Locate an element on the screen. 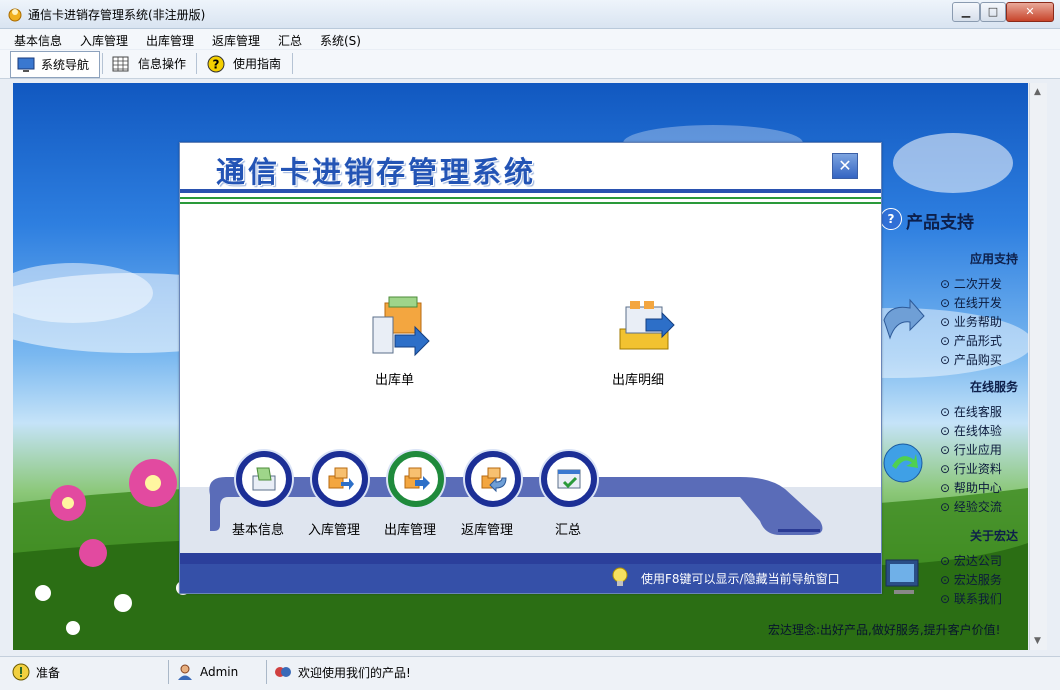 The height and width of the screenshot is (690, 1060). title-bar: 通信卡进销存管理系统(非注册版) ▁ □ ✕ is located at coordinates (530, 14).